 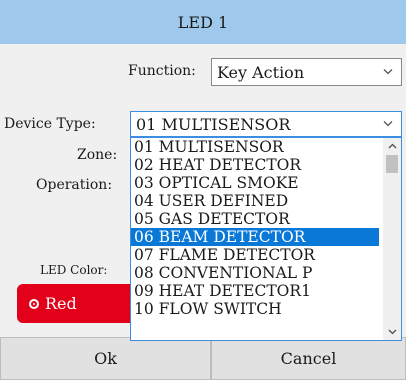 I want to click on cancel-button: Cancel, so click(x=308, y=358).